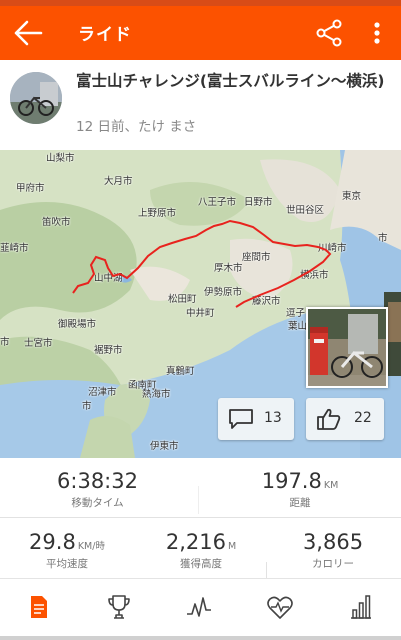 The width and height of the screenshot is (401, 640). What do you see at coordinates (91, 546) in the screenshot?
I see `avg-speed-unit: KM/時` at bounding box center [91, 546].